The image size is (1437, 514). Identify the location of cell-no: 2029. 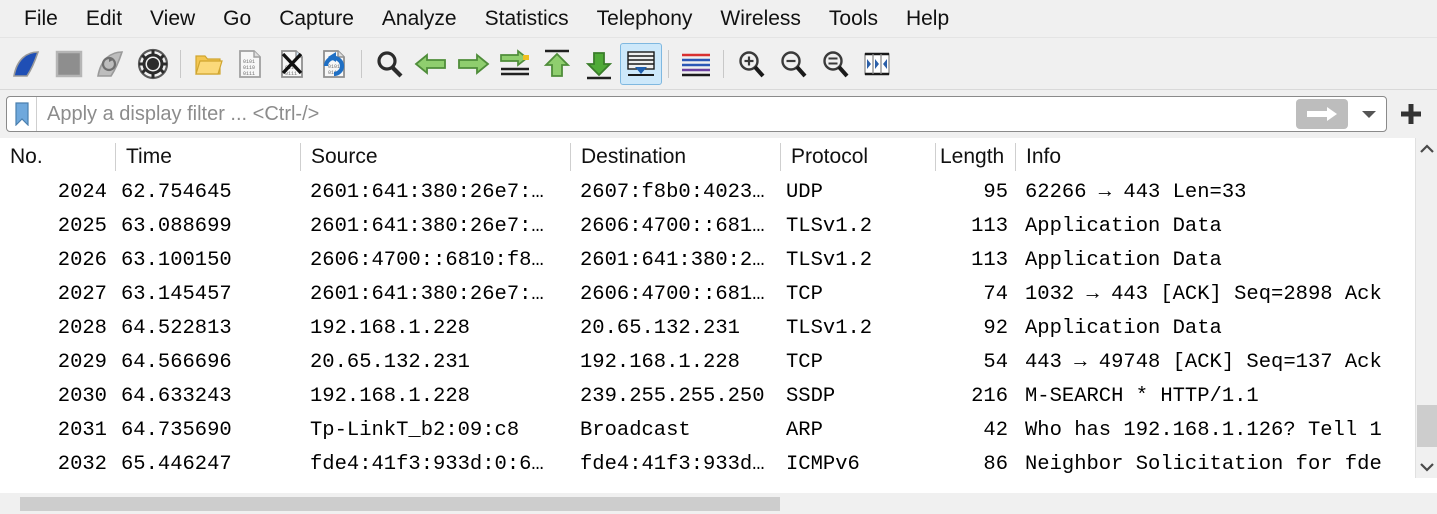
(82, 362).